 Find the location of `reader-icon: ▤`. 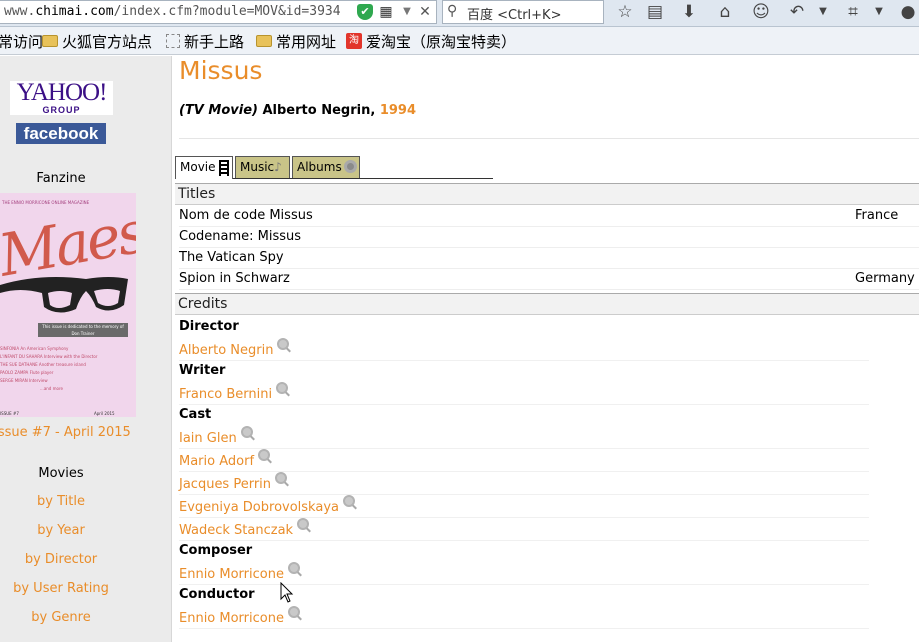

reader-icon: ▤ is located at coordinates (655, 12).